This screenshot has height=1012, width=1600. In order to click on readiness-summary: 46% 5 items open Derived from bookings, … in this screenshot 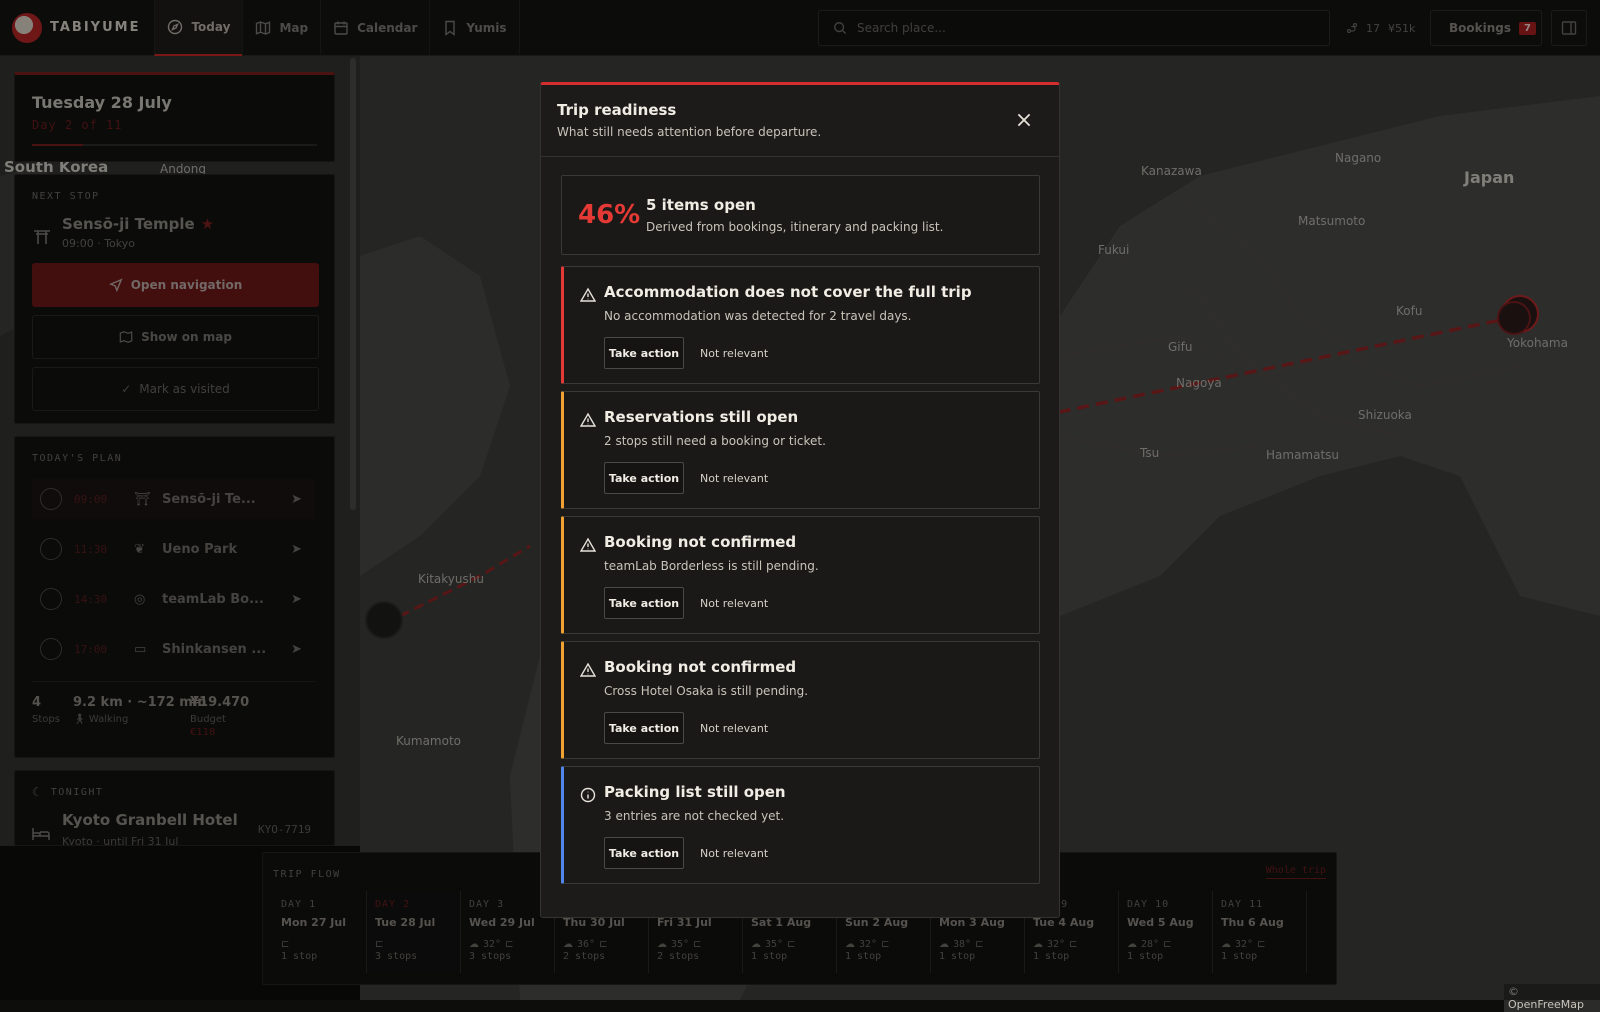, I will do `click(800, 215)`.